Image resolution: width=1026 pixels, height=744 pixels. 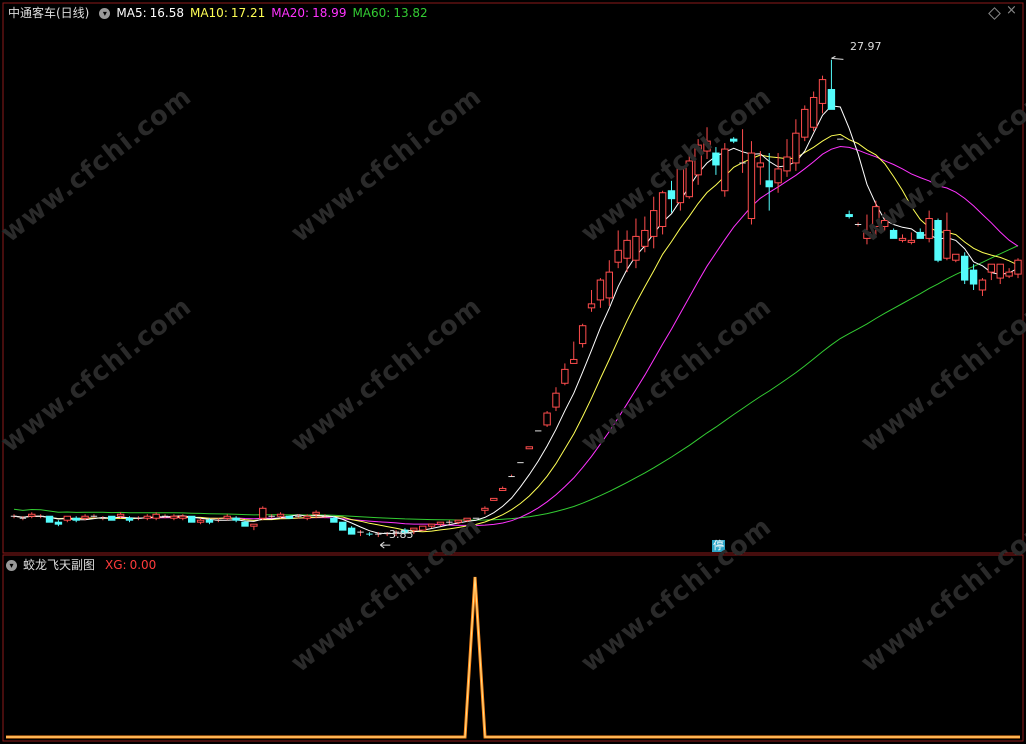 What do you see at coordinates (385, 545) in the screenshot?
I see `low-marker` at bounding box center [385, 545].